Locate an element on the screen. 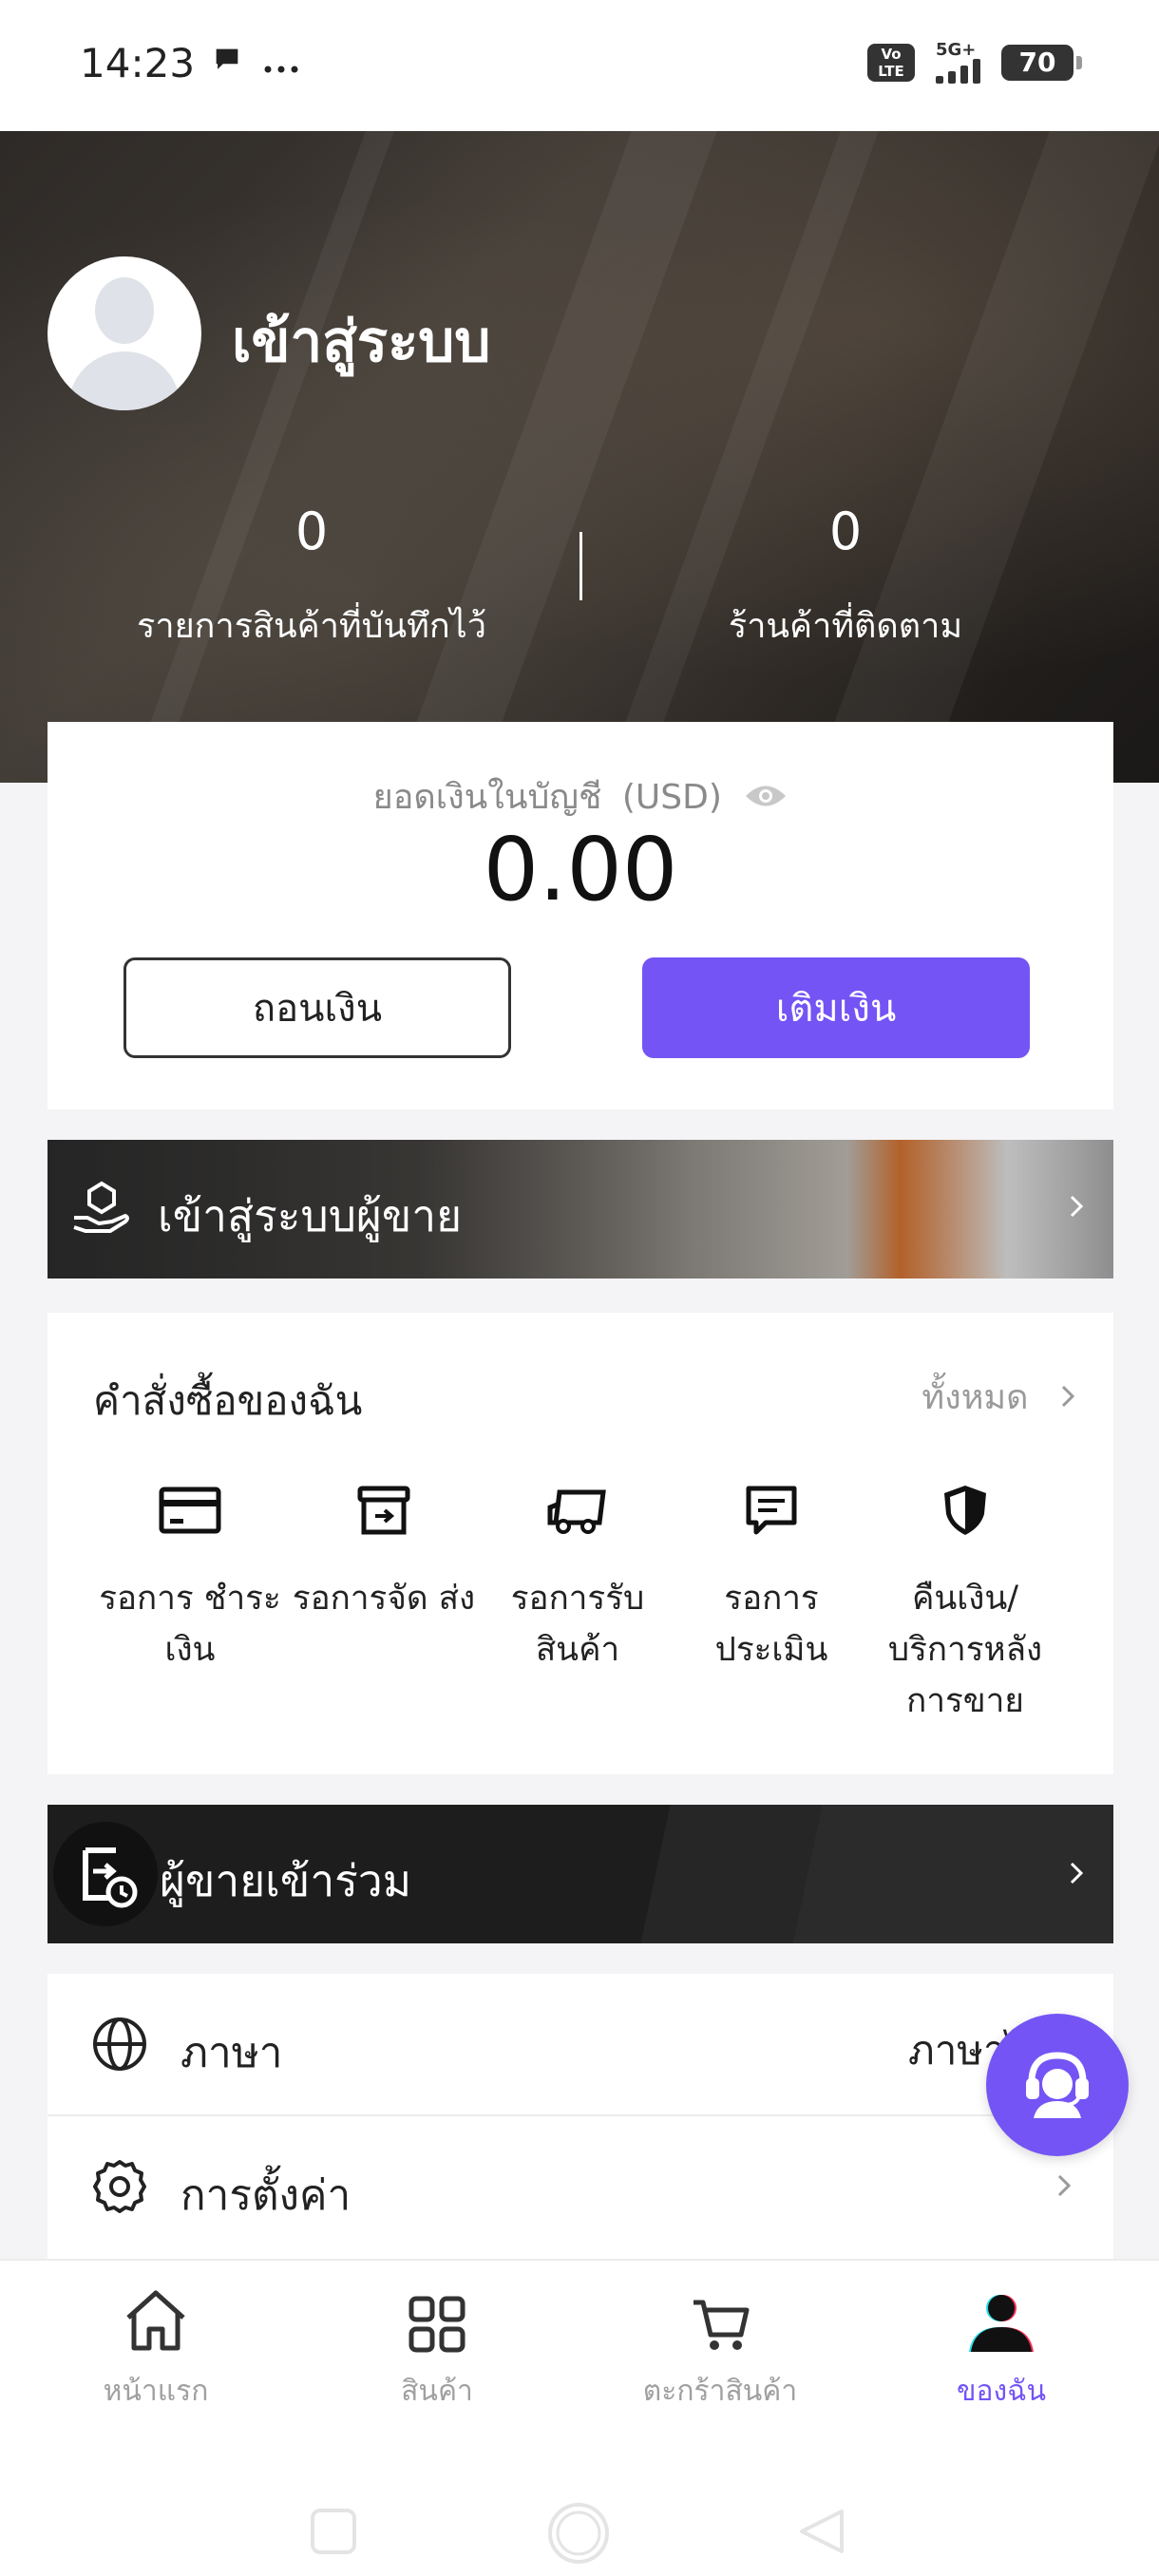 Image resolution: width=1159 pixels, height=2576 pixels. order-status-label: รอการรับ สินค้า is located at coordinates (577, 1624).